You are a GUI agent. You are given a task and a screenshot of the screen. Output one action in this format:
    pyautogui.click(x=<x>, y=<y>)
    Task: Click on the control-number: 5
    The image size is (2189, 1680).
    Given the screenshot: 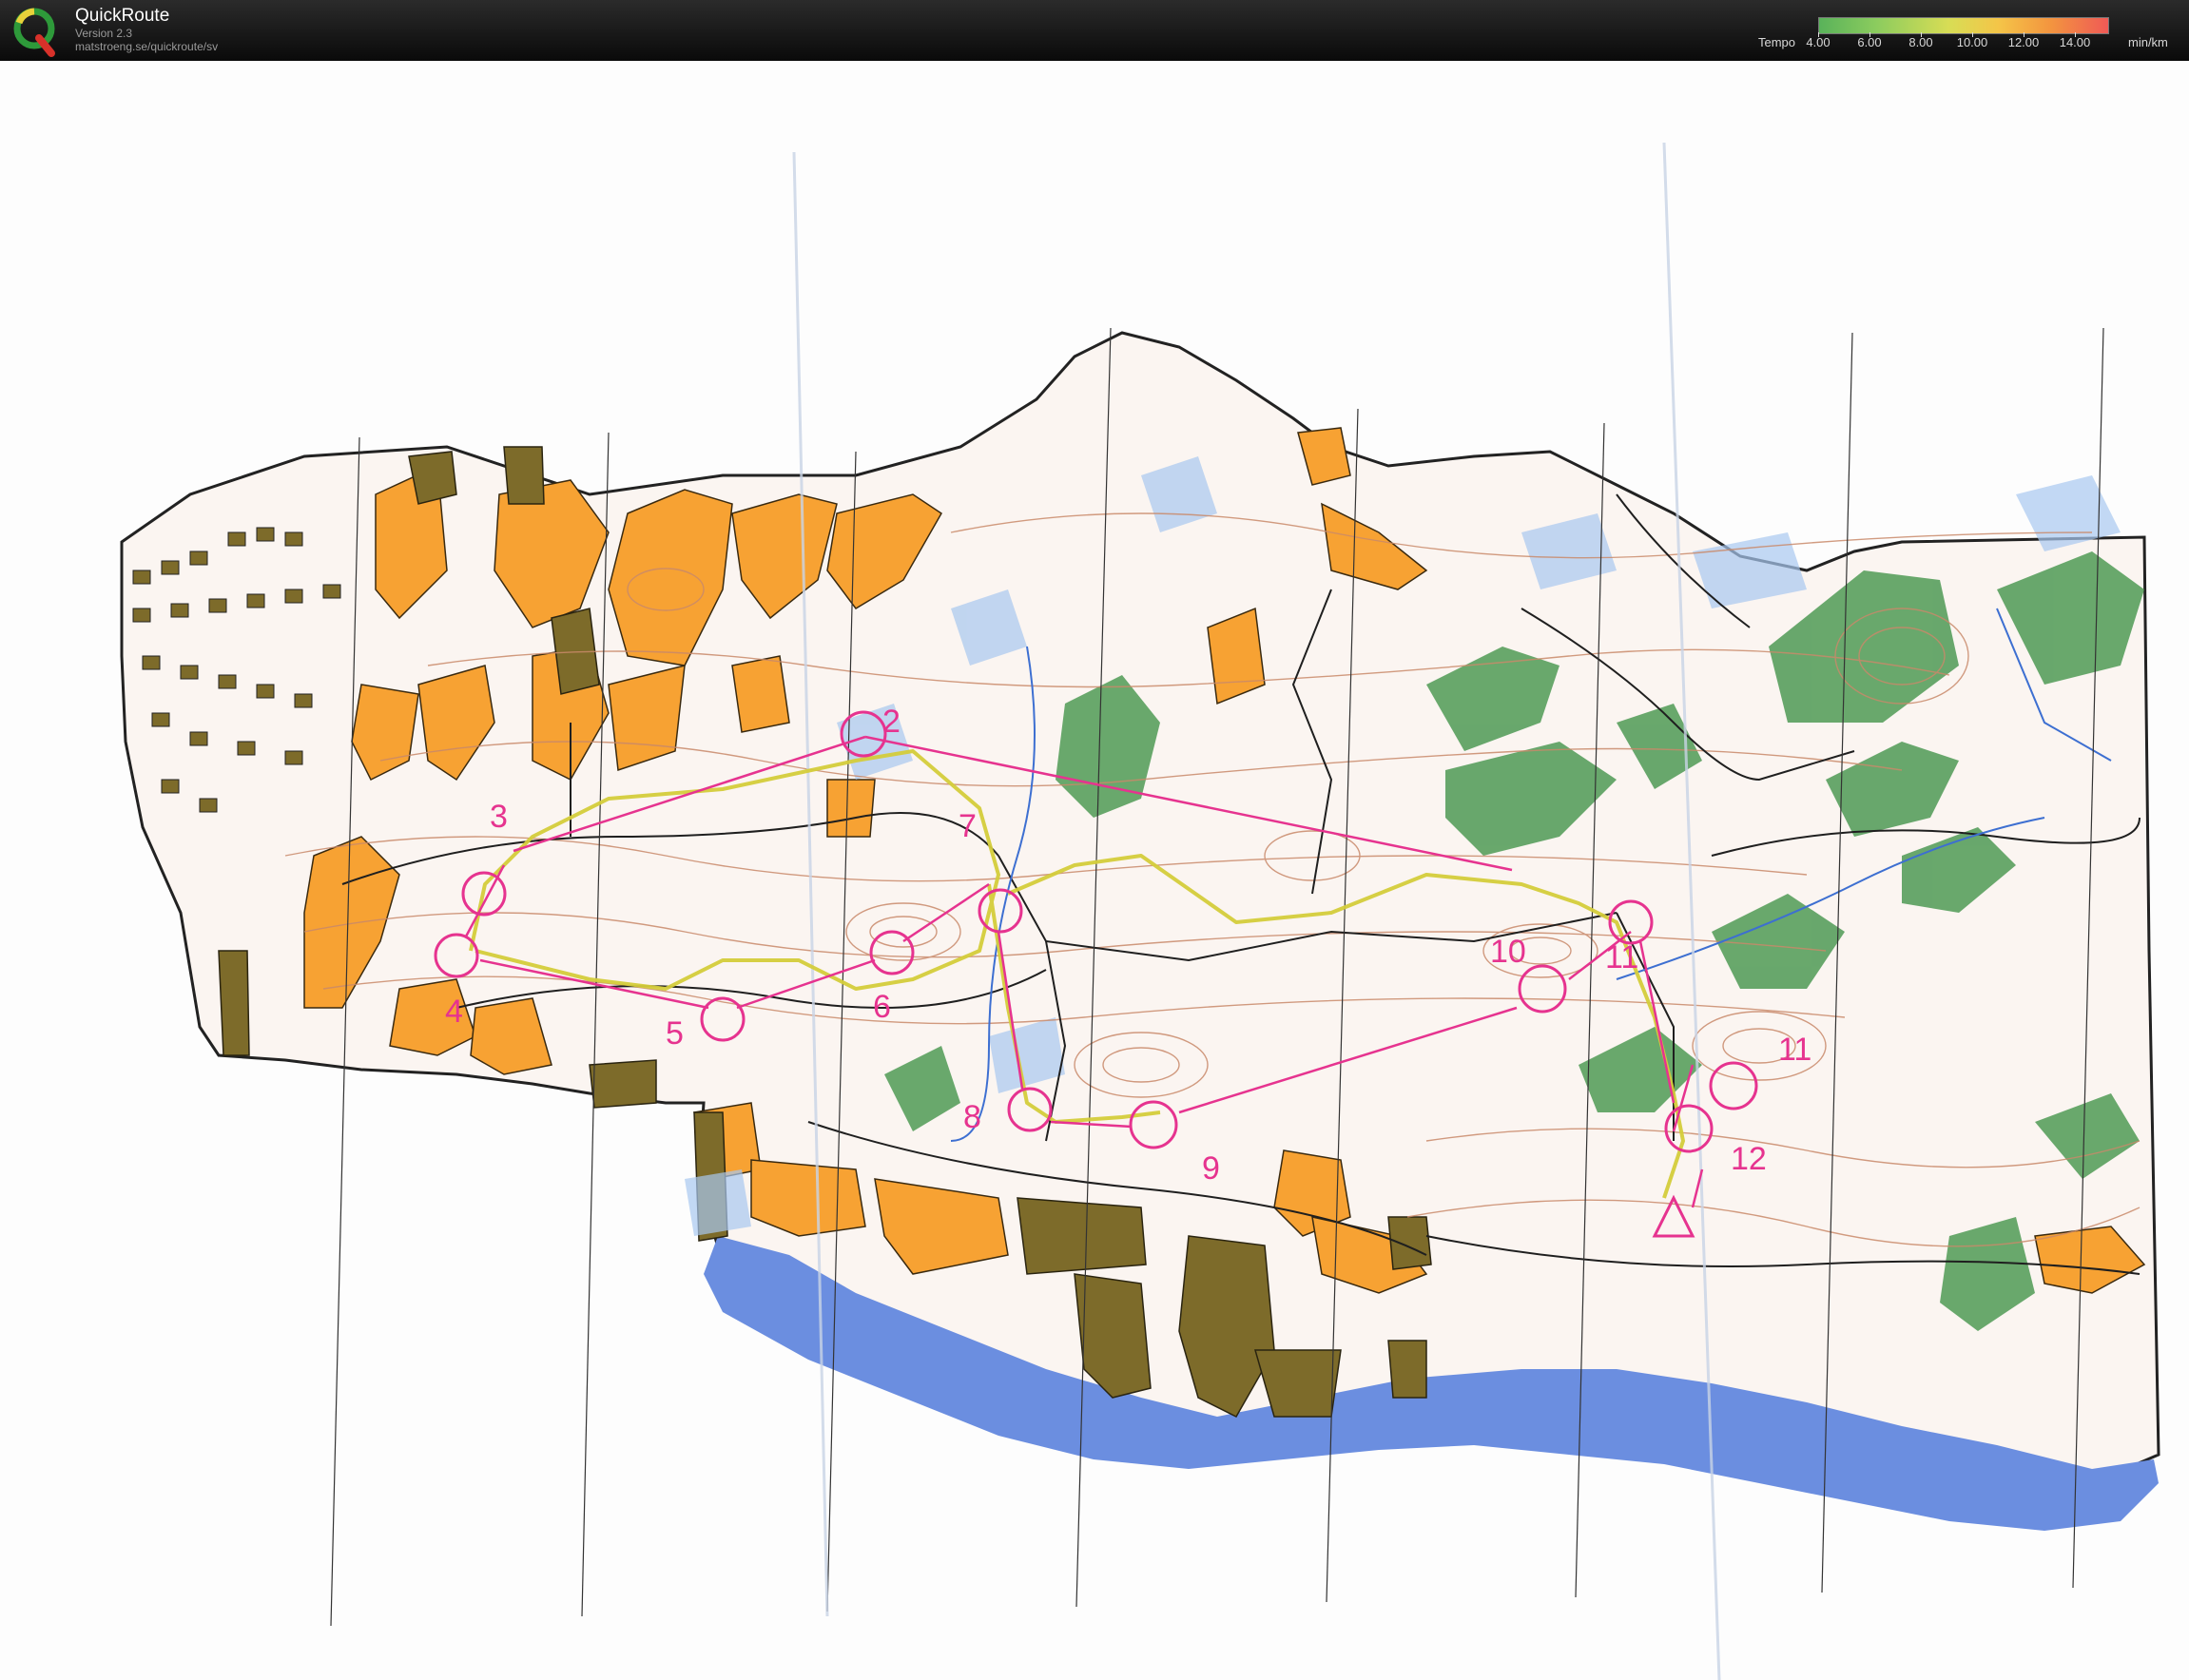 What is the action you would take?
    pyautogui.click(x=675, y=1033)
    